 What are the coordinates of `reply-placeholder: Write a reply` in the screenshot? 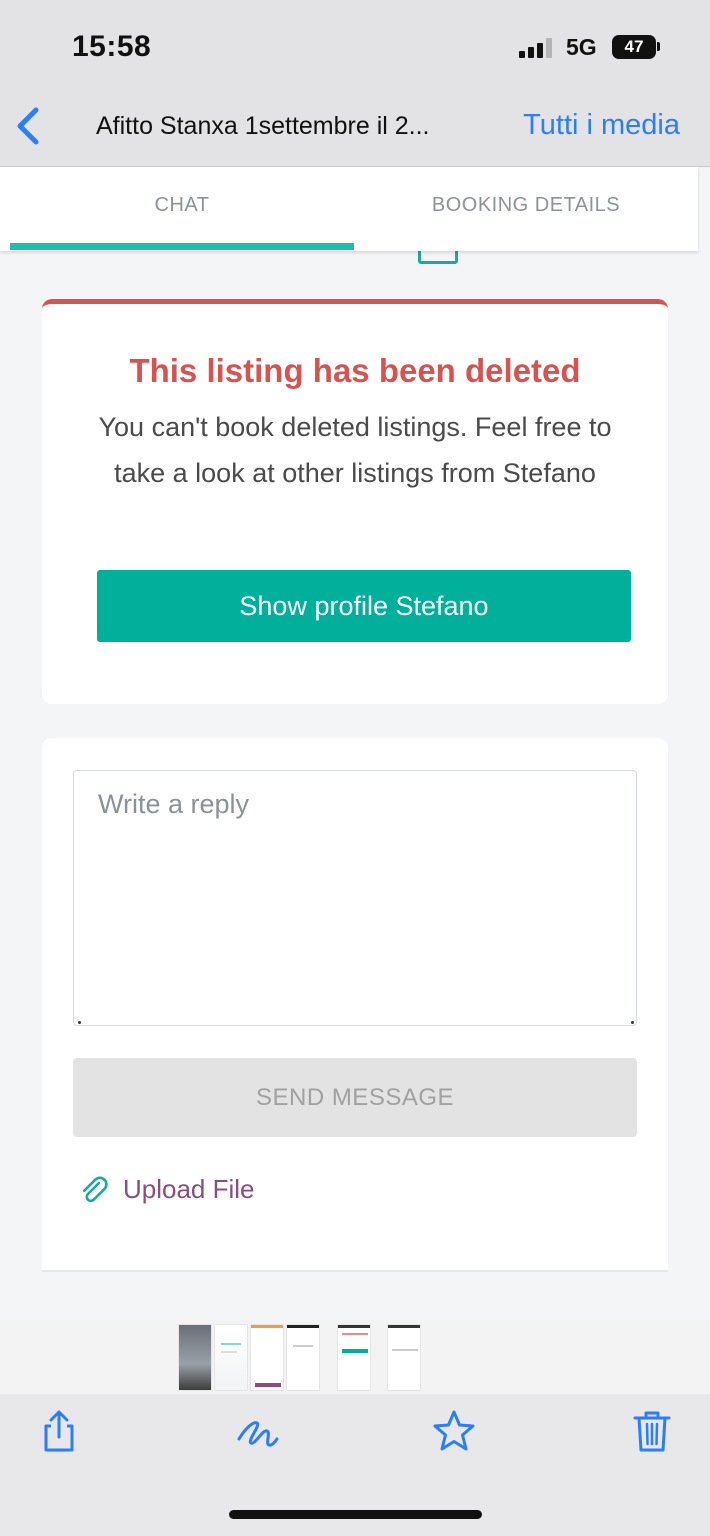 It's located at (174, 804).